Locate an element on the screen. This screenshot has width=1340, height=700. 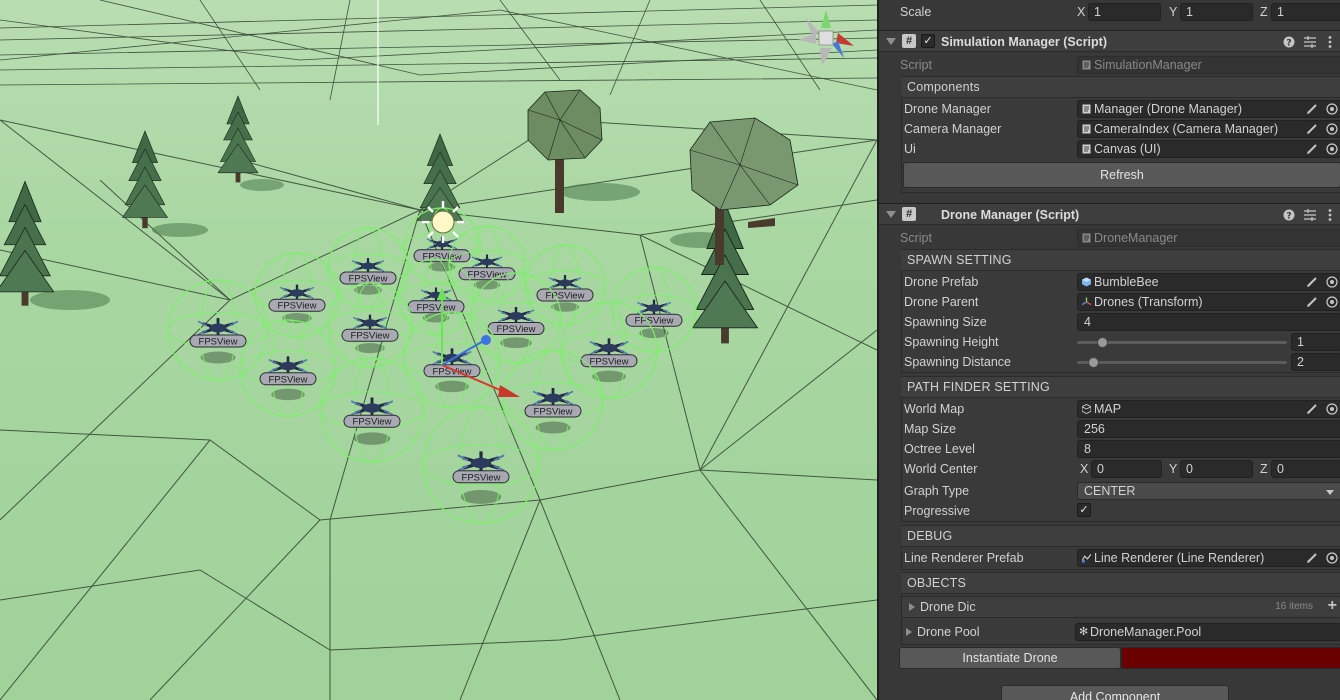
octree-level-row: Octree Level 8 is located at coordinates (1109, 449).